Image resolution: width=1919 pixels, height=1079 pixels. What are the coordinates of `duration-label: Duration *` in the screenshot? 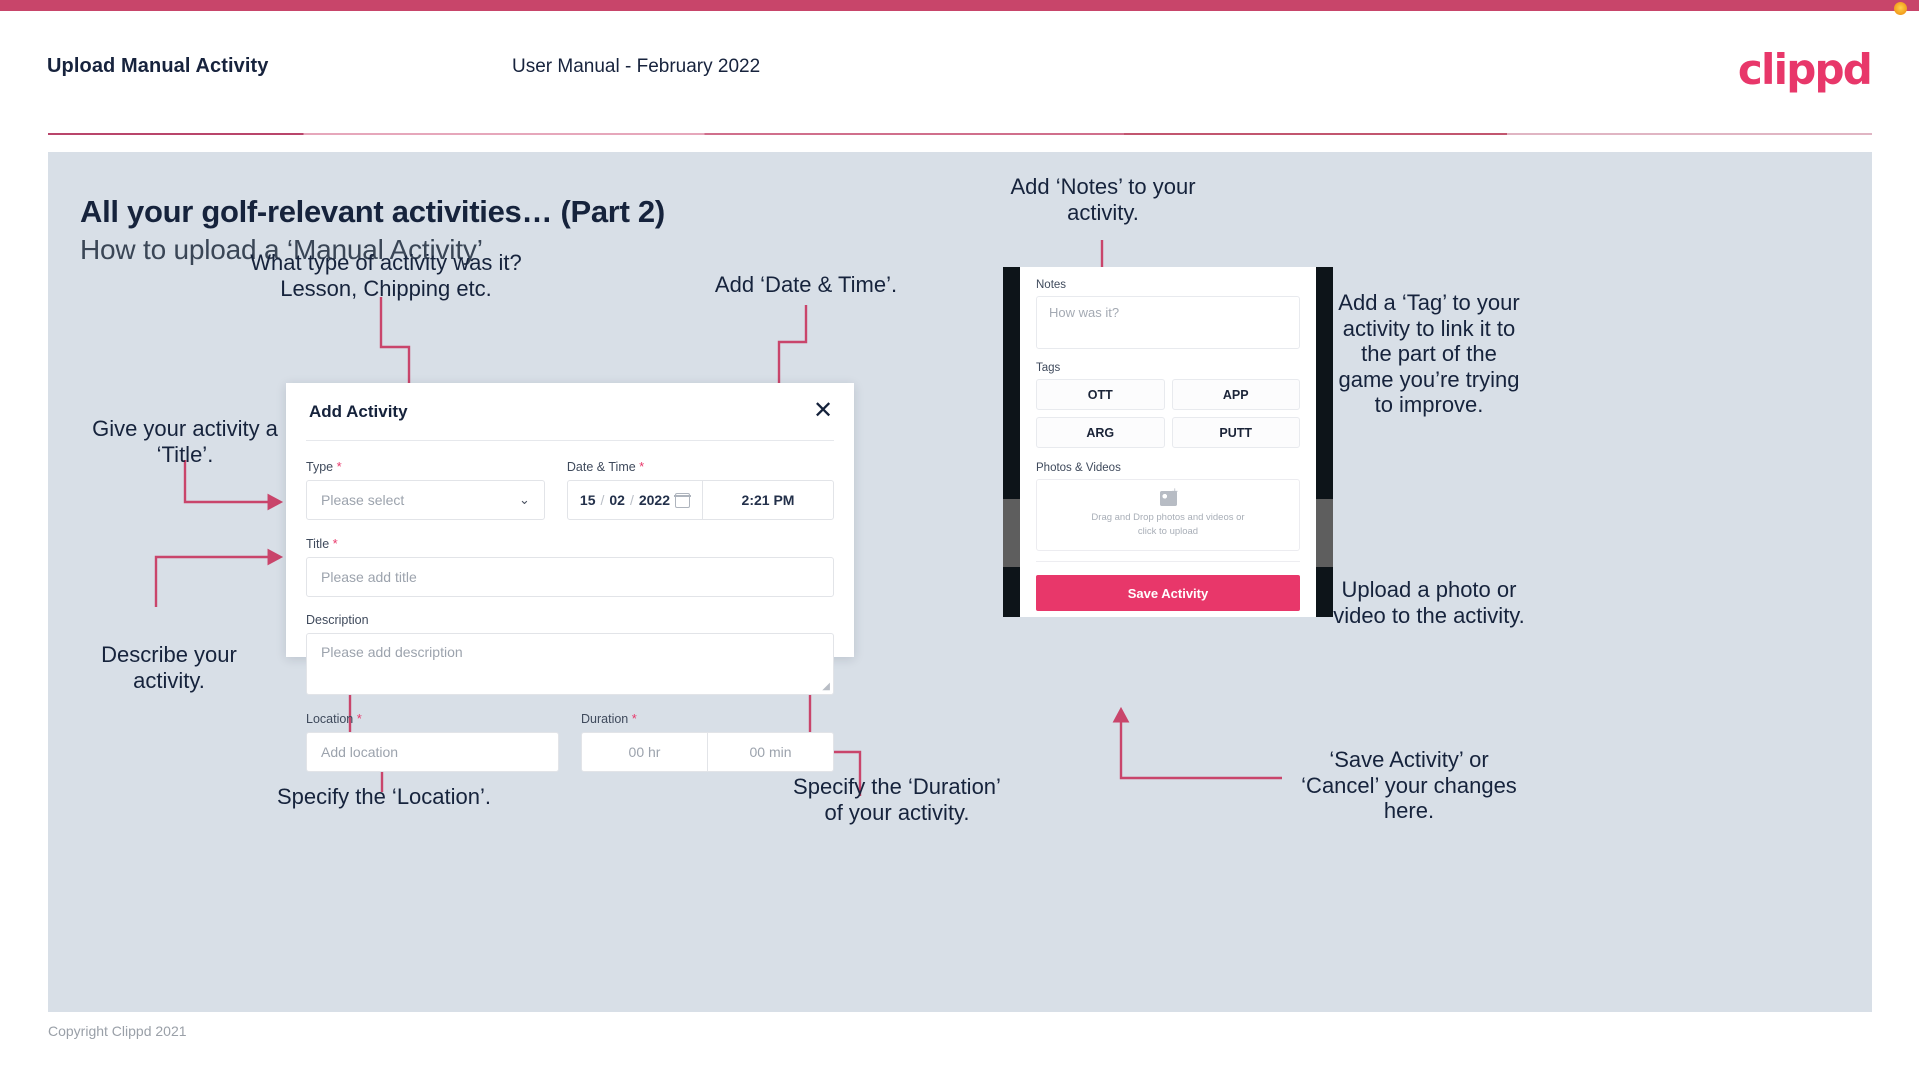 It's located at (707, 718).